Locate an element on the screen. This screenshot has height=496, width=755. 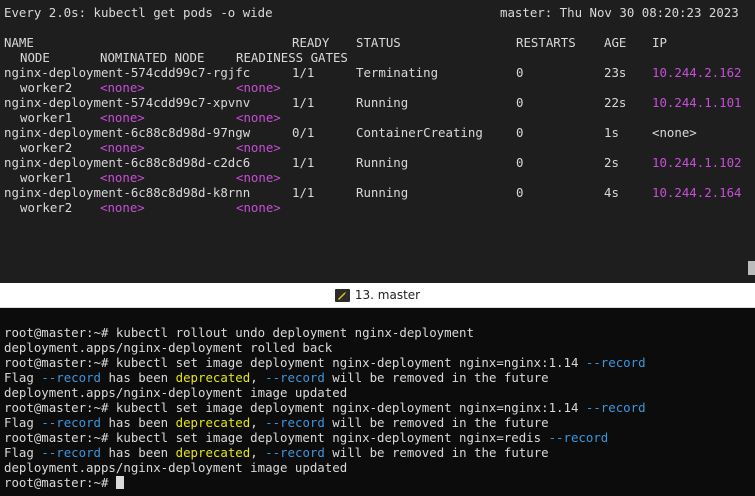
col-gates: READINESS GATES is located at coordinates (292, 57).